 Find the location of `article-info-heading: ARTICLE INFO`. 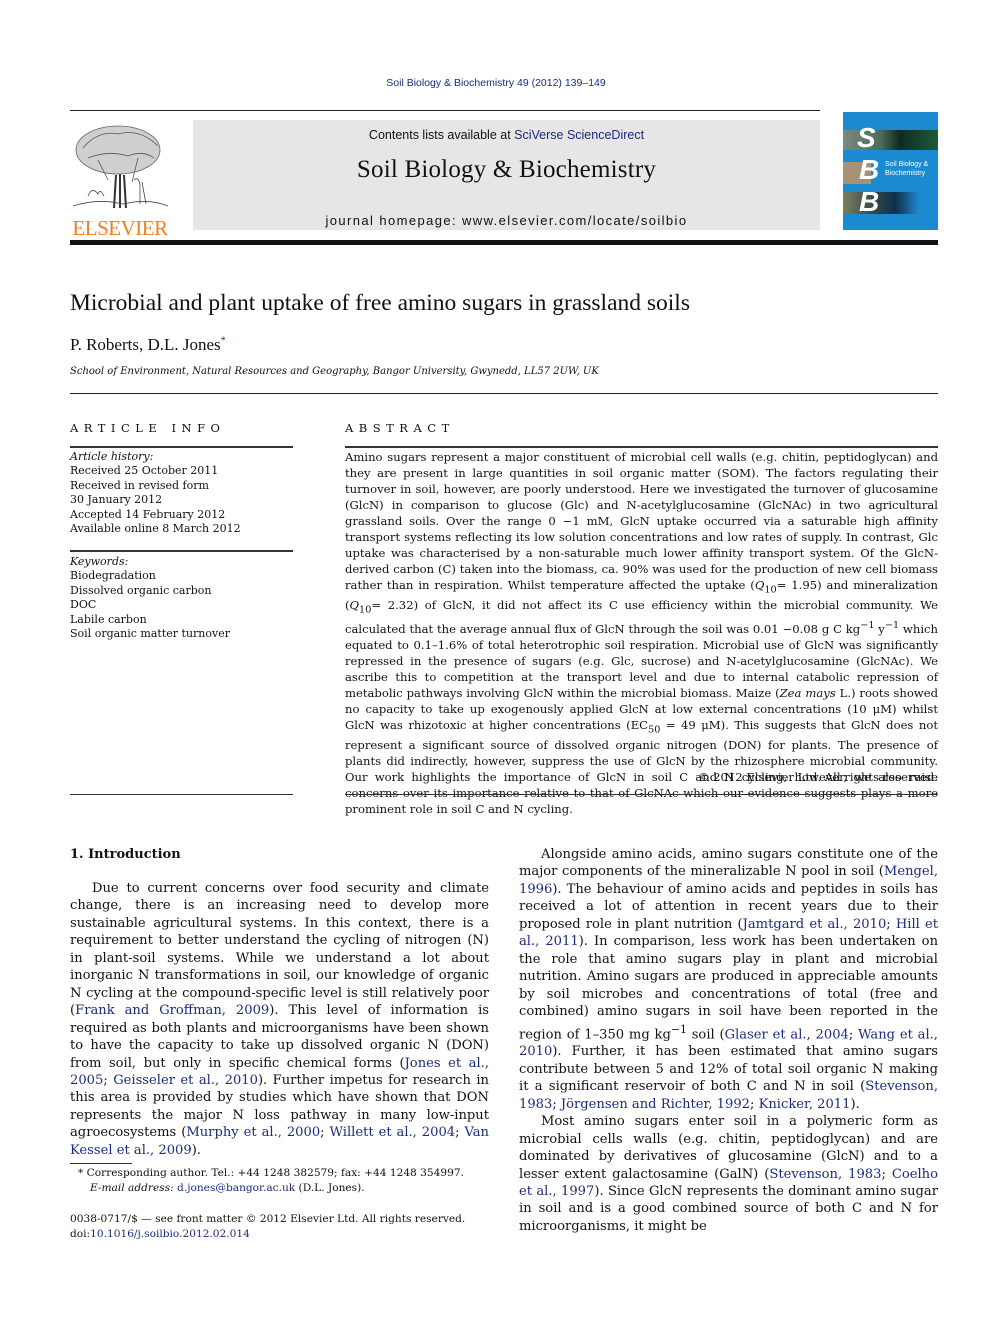

article-info-heading: ARTICLE INFO is located at coordinates (148, 428).